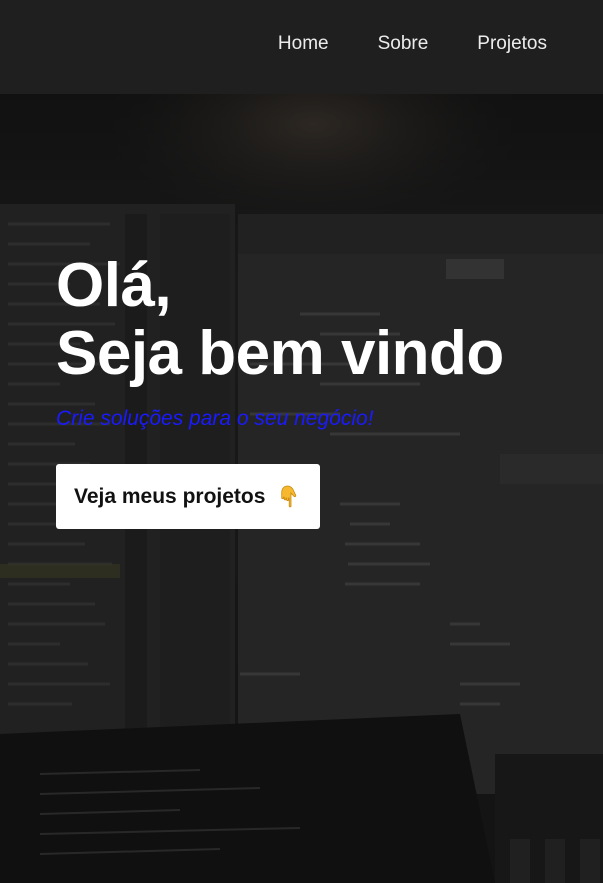  I want to click on hero-title-line1: Olá,, so click(114, 285).